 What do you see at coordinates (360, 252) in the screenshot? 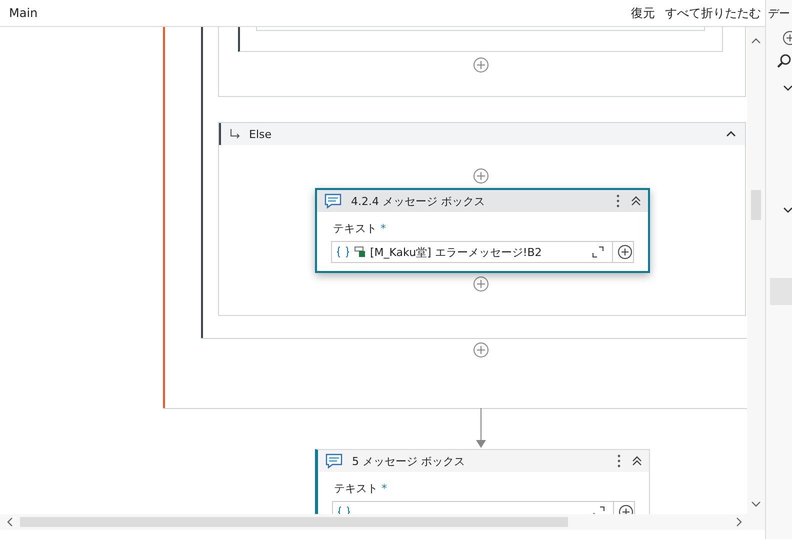
I see `spreadsheet-icon` at bounding box center [360, 252].